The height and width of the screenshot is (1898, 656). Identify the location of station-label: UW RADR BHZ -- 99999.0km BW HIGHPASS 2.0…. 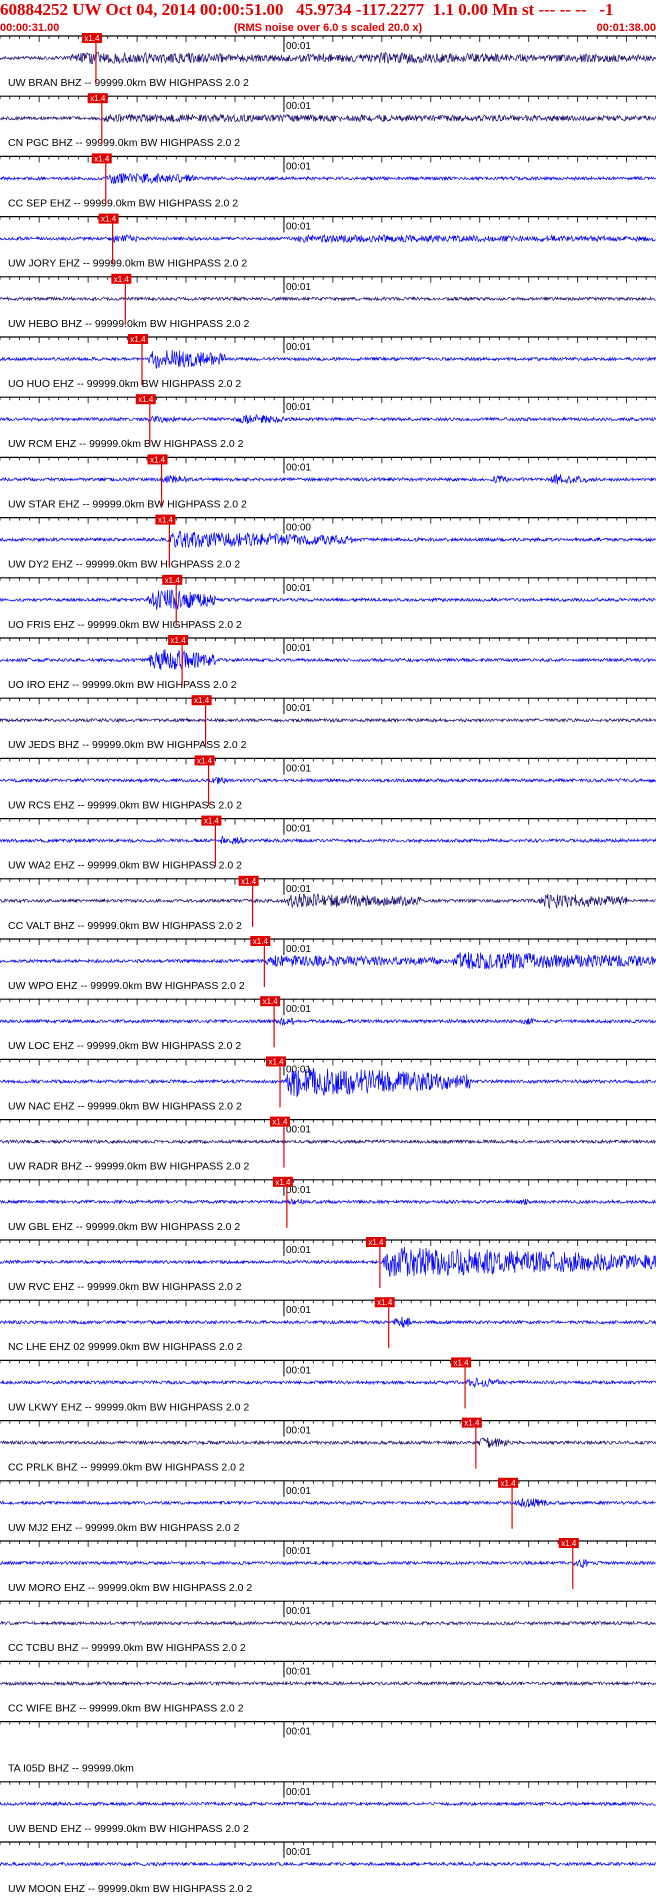
(129, 1167).